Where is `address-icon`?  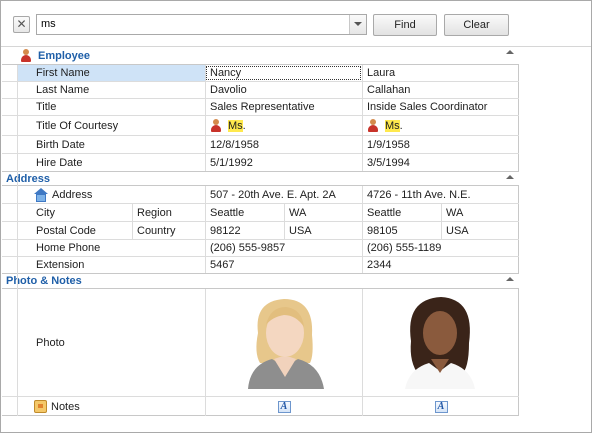 address-icon is located at coordinates (41, 194).